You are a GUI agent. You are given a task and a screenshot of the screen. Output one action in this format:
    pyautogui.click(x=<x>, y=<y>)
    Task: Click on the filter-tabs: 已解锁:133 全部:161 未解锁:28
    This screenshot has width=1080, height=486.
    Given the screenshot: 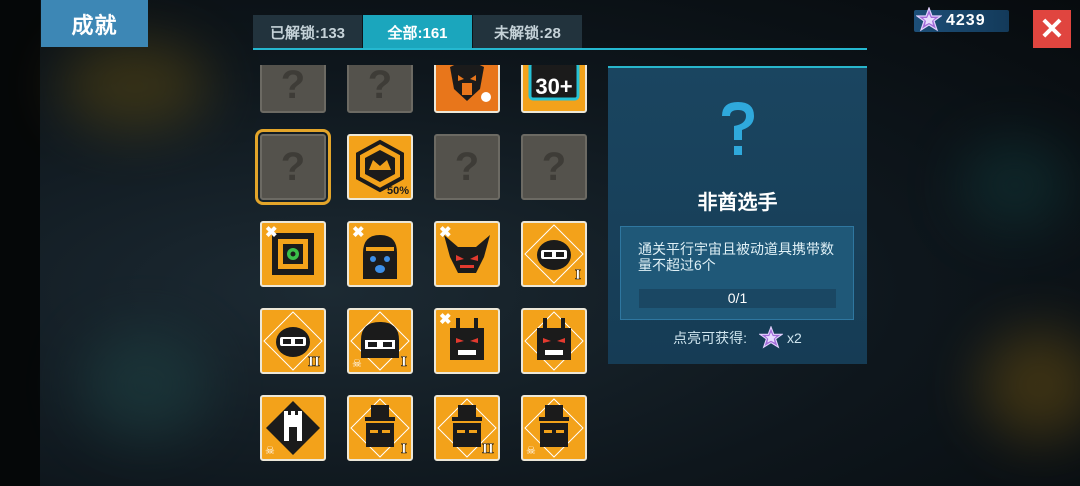 What is the action you would take?
    pyautogui.click(x=418, y=32)
    